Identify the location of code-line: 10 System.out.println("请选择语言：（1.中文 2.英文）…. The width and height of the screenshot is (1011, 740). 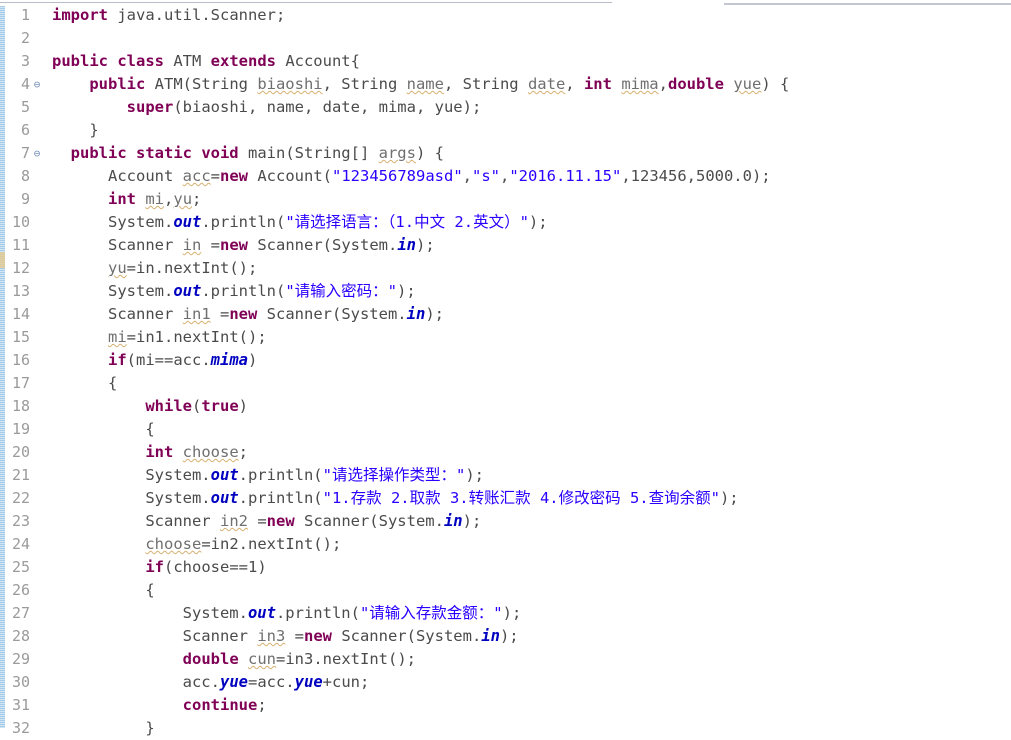
(505, 222).